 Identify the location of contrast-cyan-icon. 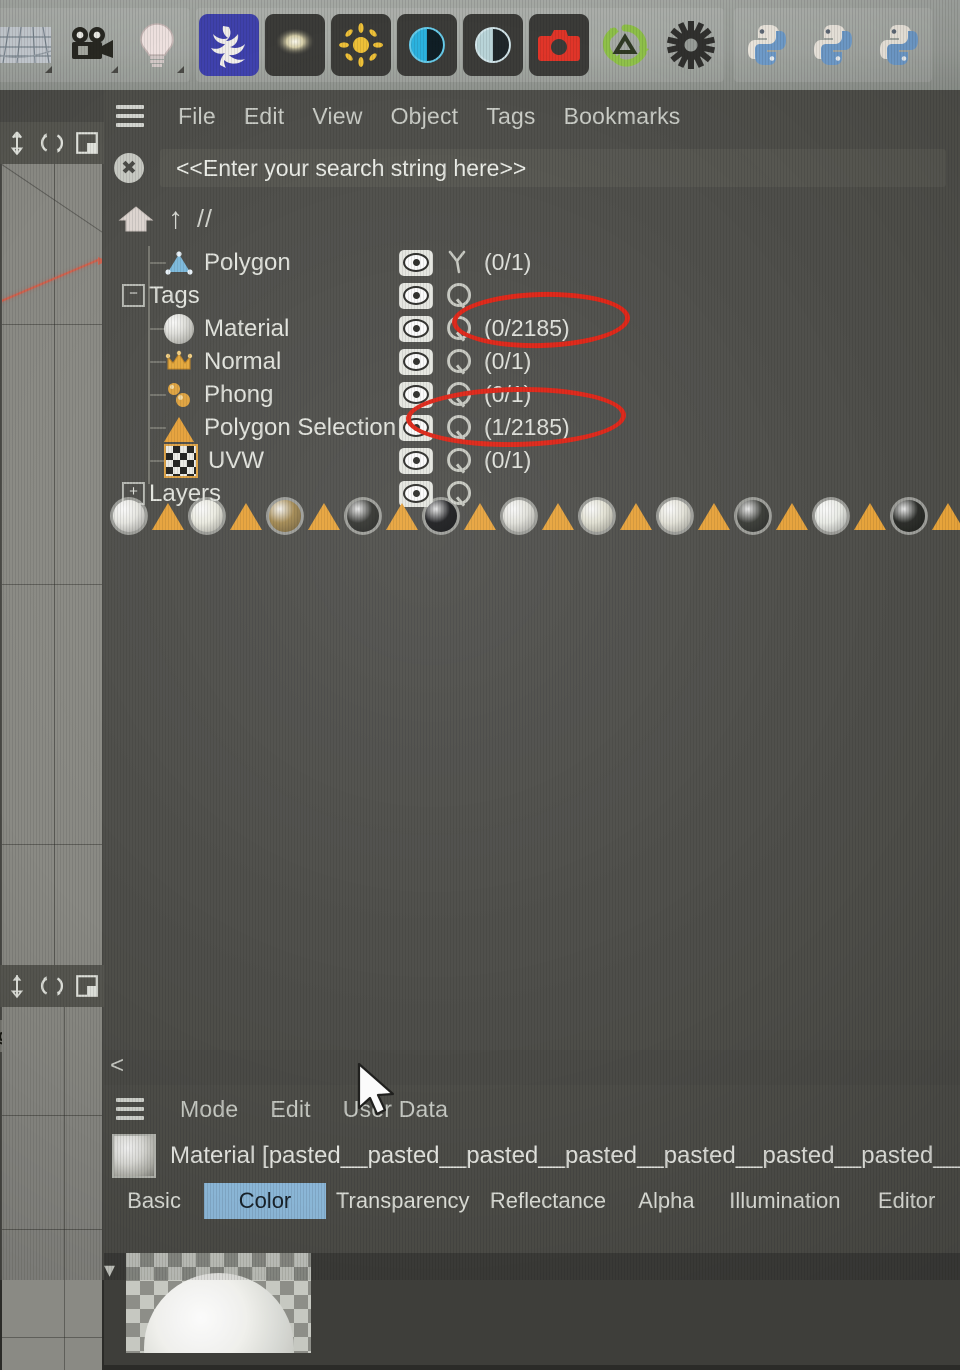
(427, 45).